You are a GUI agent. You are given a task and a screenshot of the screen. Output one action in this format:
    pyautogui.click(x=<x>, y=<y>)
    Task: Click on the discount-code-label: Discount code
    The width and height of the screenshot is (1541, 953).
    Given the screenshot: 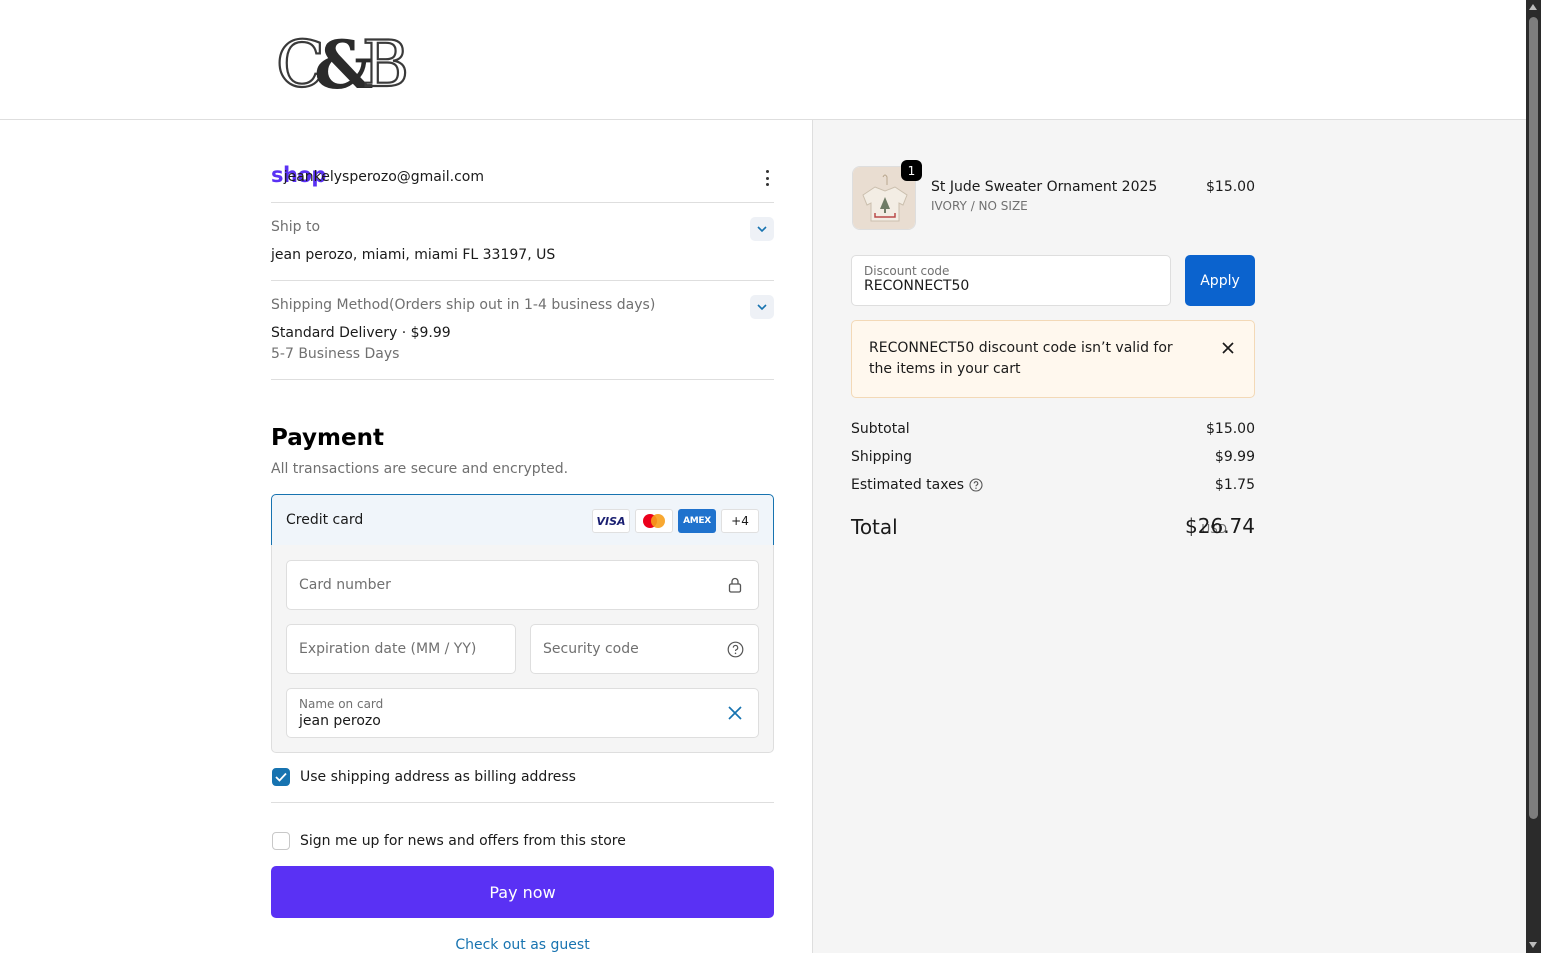 What is the action you would take?
    pyautogui.click(x=907, y=271)
    